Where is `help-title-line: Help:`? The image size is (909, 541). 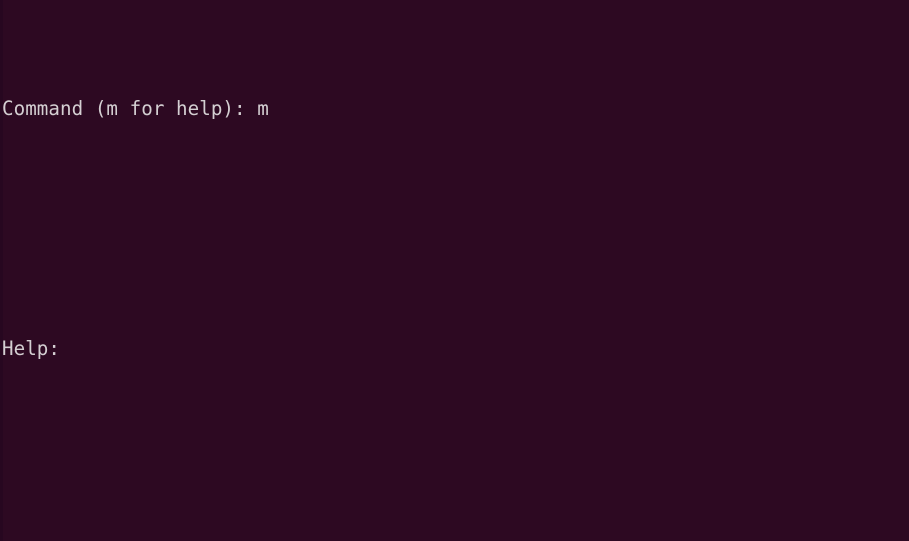 help-title-line: Help: is located at coordinates (31, 348).